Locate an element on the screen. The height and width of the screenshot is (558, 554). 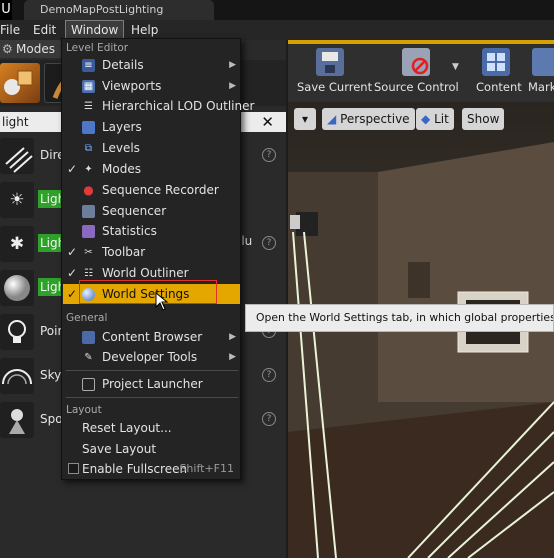
menu-item-label: Hierarchical LOD Outliner is located at coordinates (178, 106).